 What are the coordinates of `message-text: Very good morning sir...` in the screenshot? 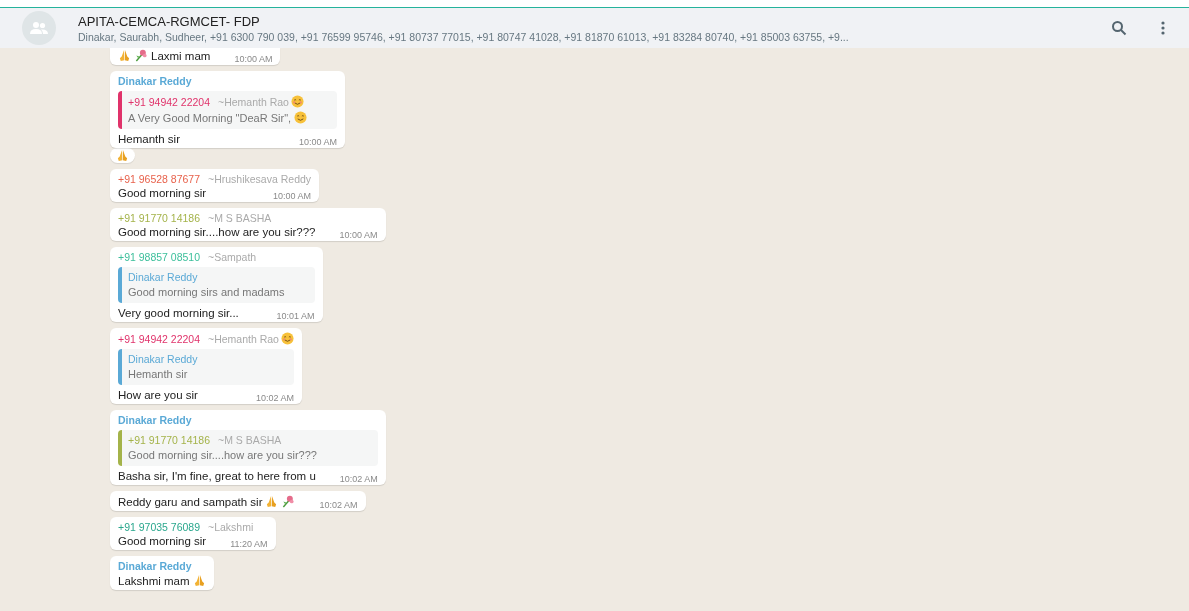 It's located at (178, 313).